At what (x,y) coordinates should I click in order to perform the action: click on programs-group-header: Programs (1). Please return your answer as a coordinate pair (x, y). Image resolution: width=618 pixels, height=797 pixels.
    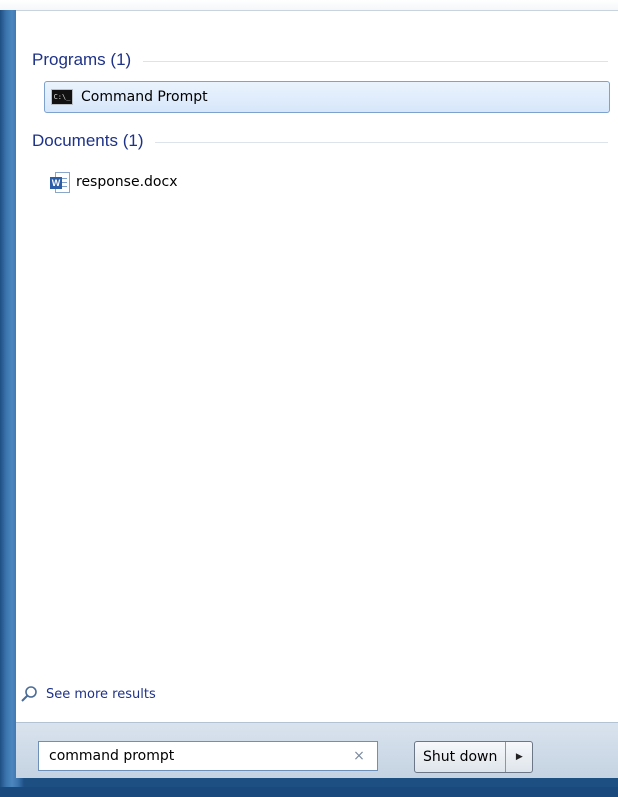
    Looking at the image, I should click on (320, 60).